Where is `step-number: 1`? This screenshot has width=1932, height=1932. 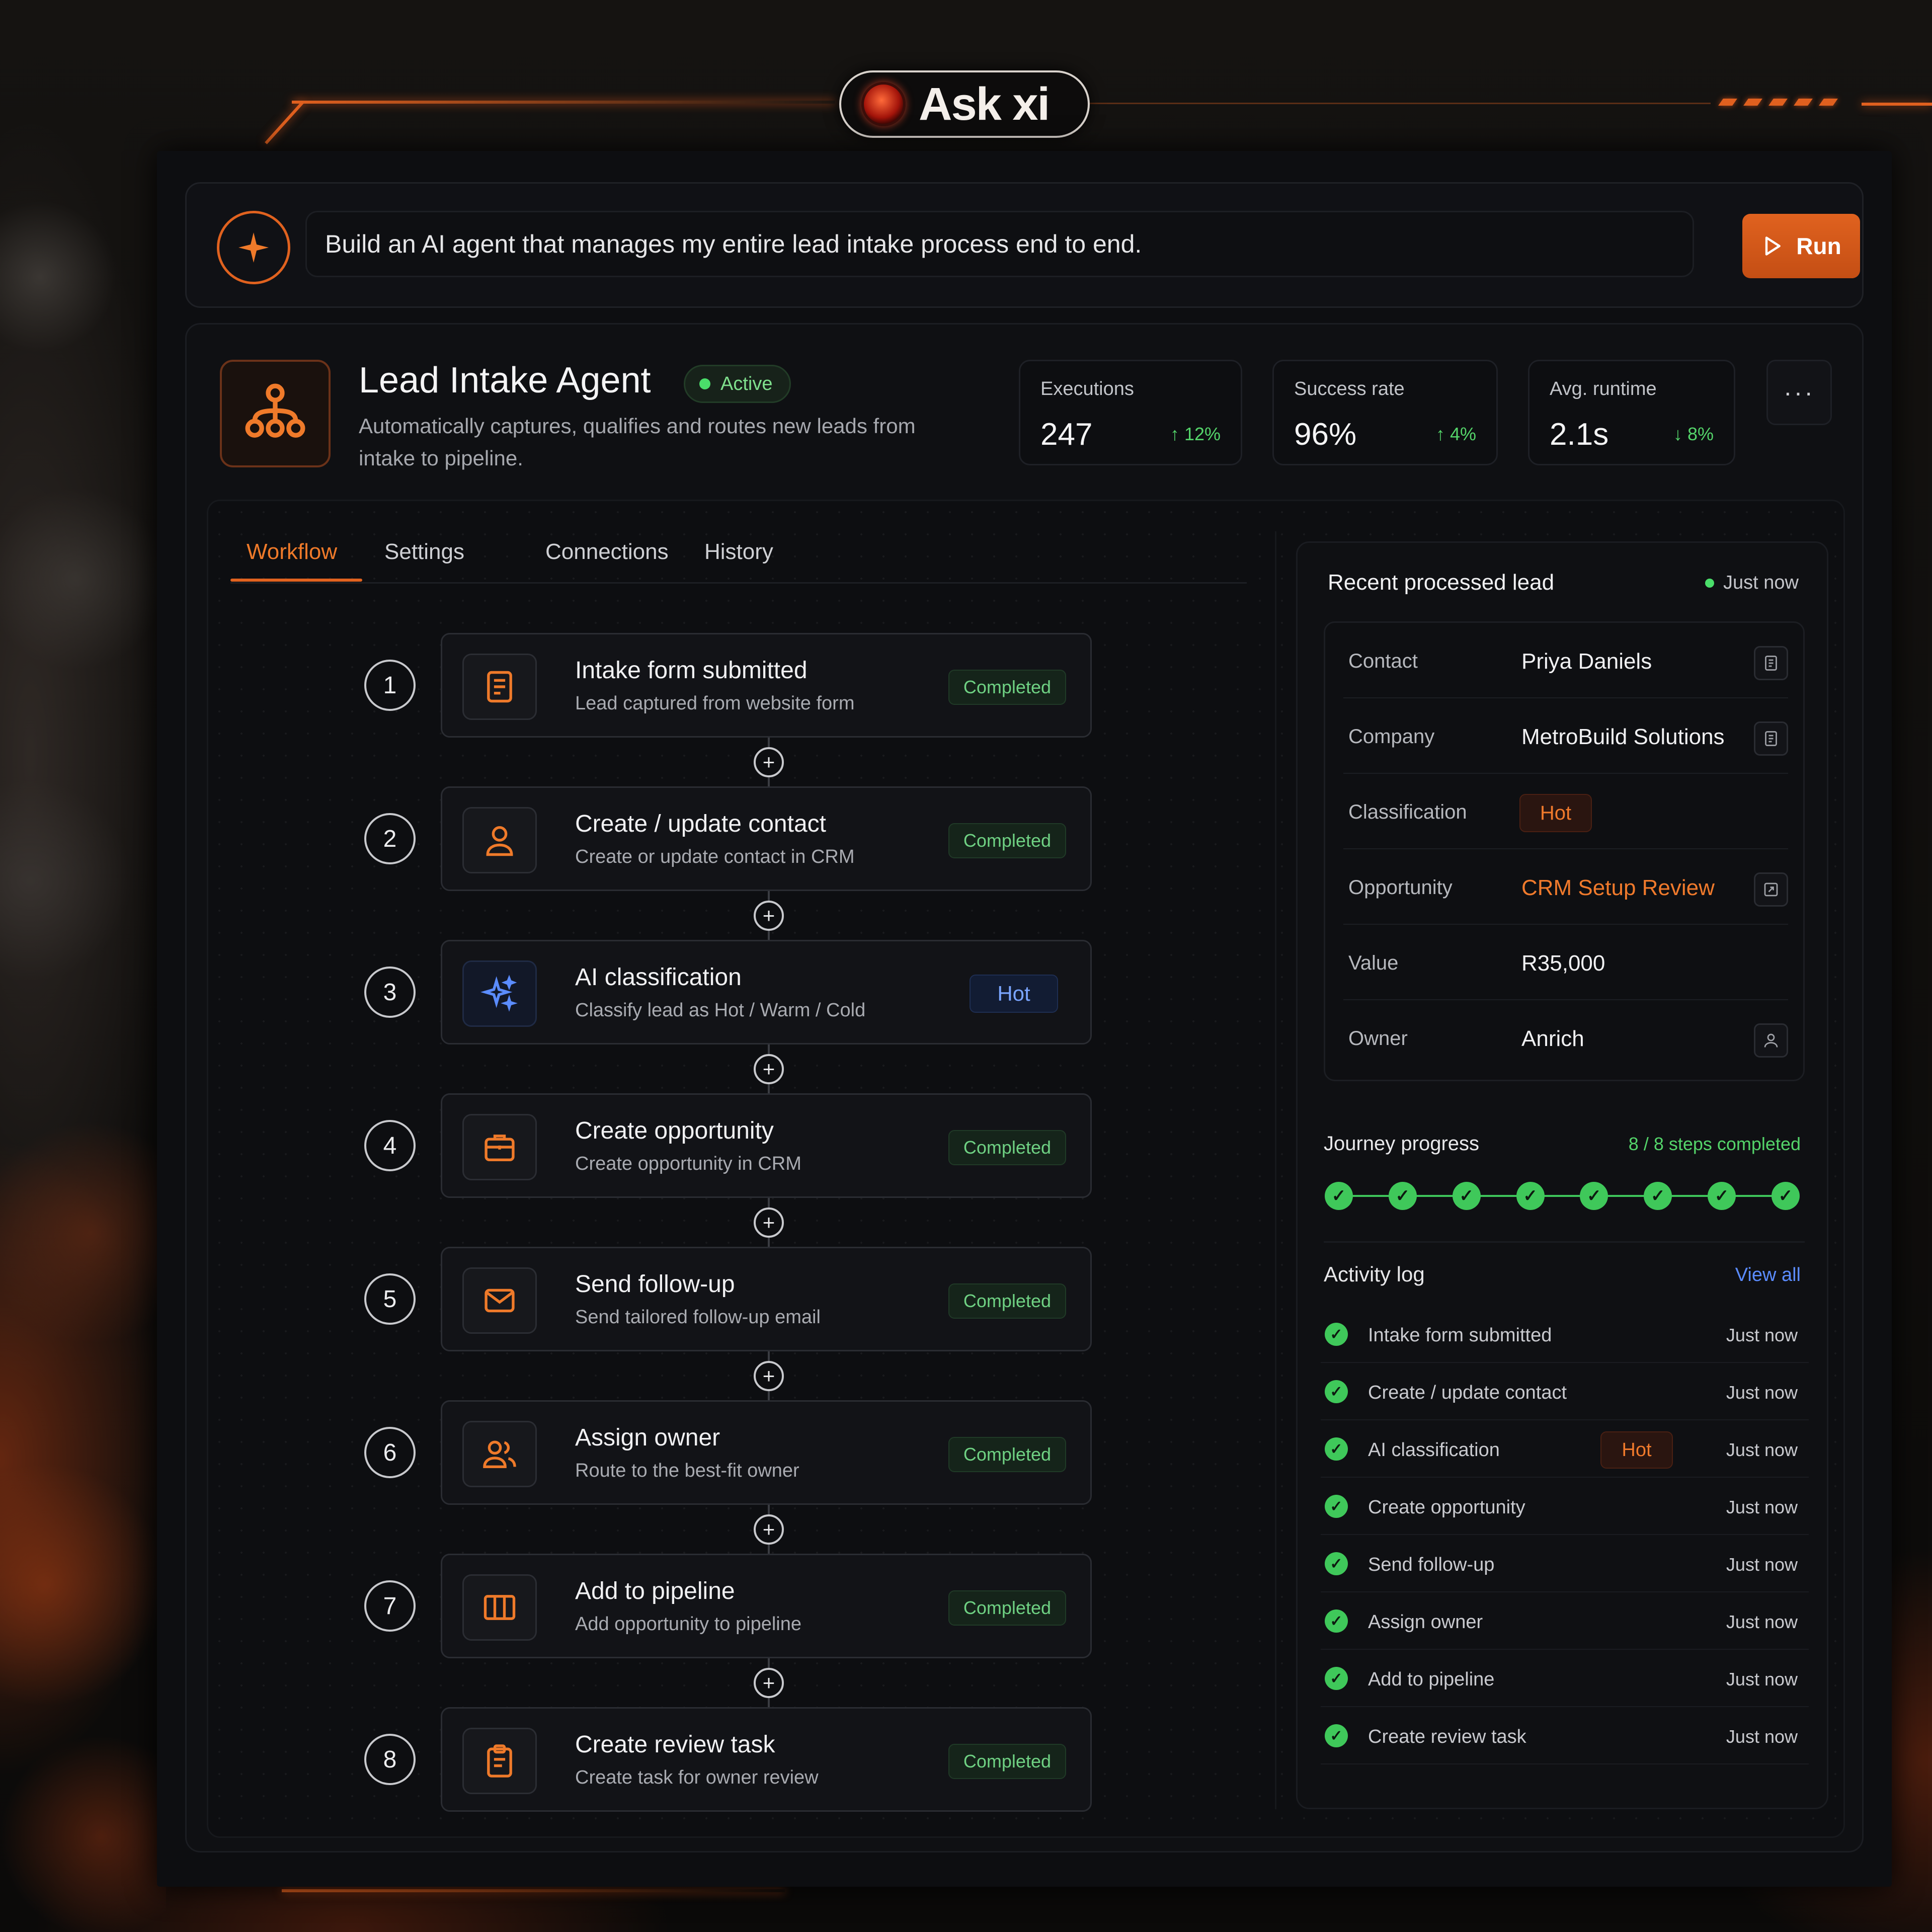 step-number: 1 is located at coordinates (390, 685).